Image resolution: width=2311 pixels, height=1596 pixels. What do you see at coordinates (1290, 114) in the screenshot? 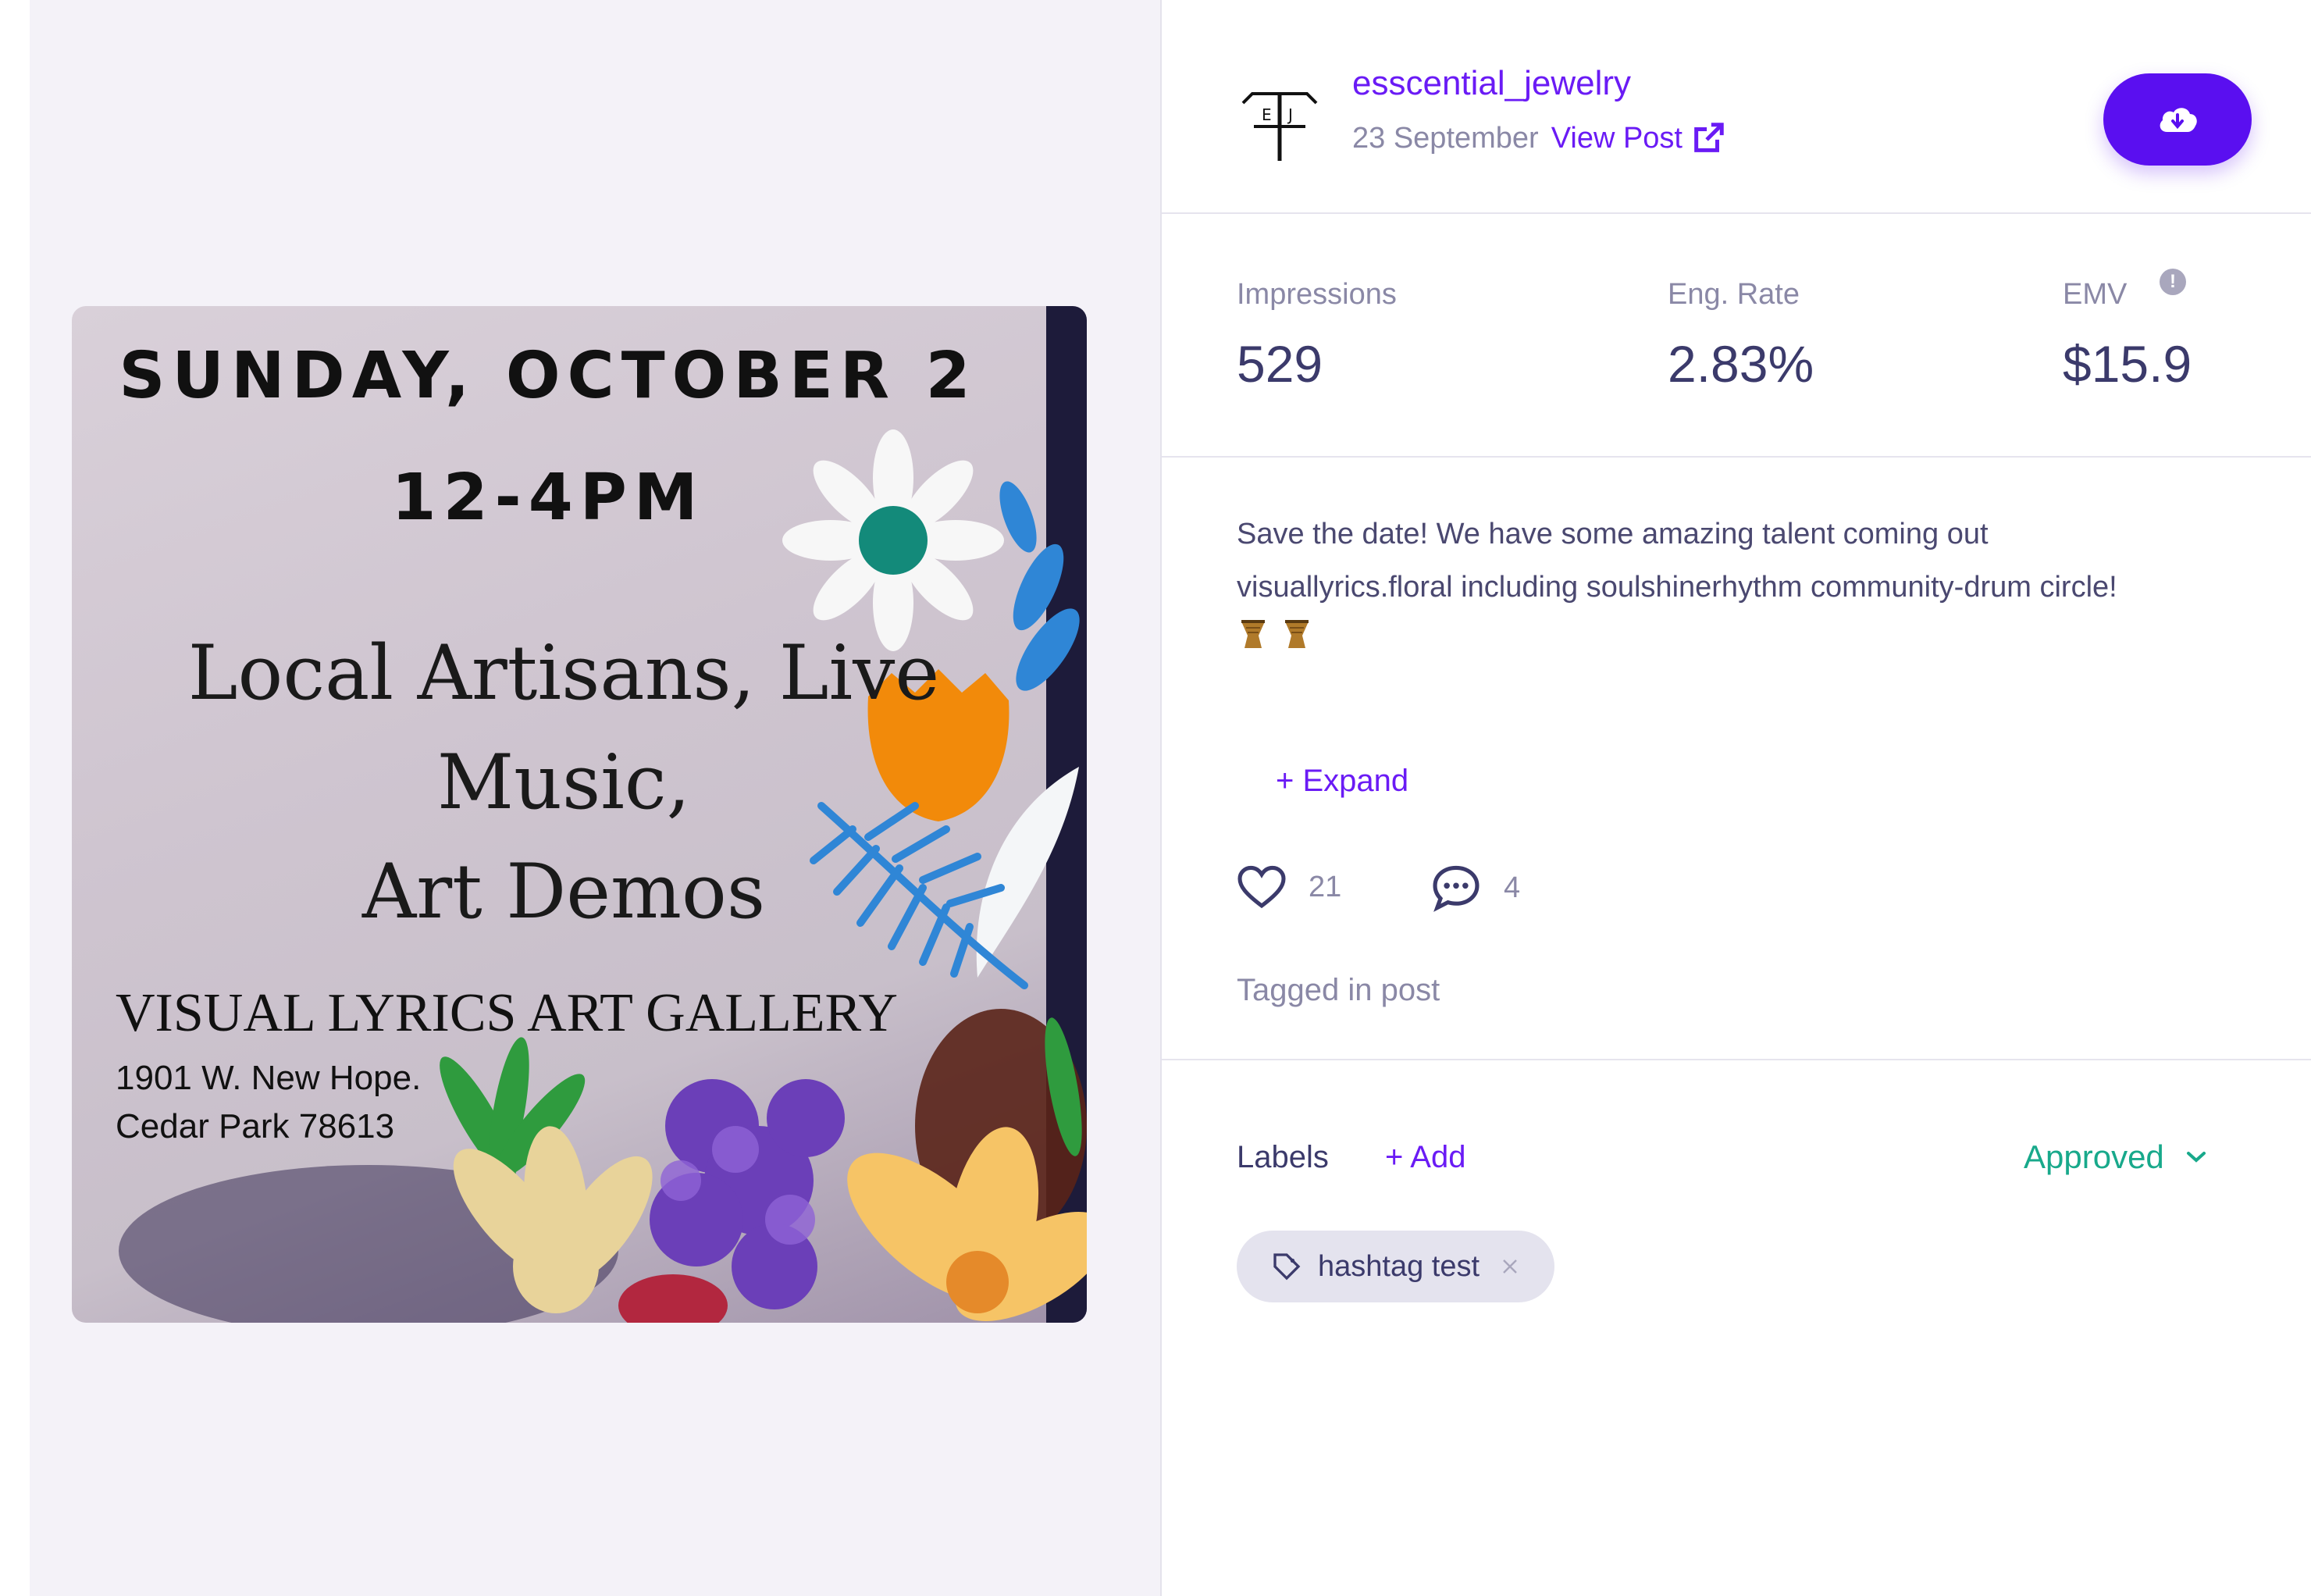
I see `svg-text: J` at bounding box center [1290, 114].